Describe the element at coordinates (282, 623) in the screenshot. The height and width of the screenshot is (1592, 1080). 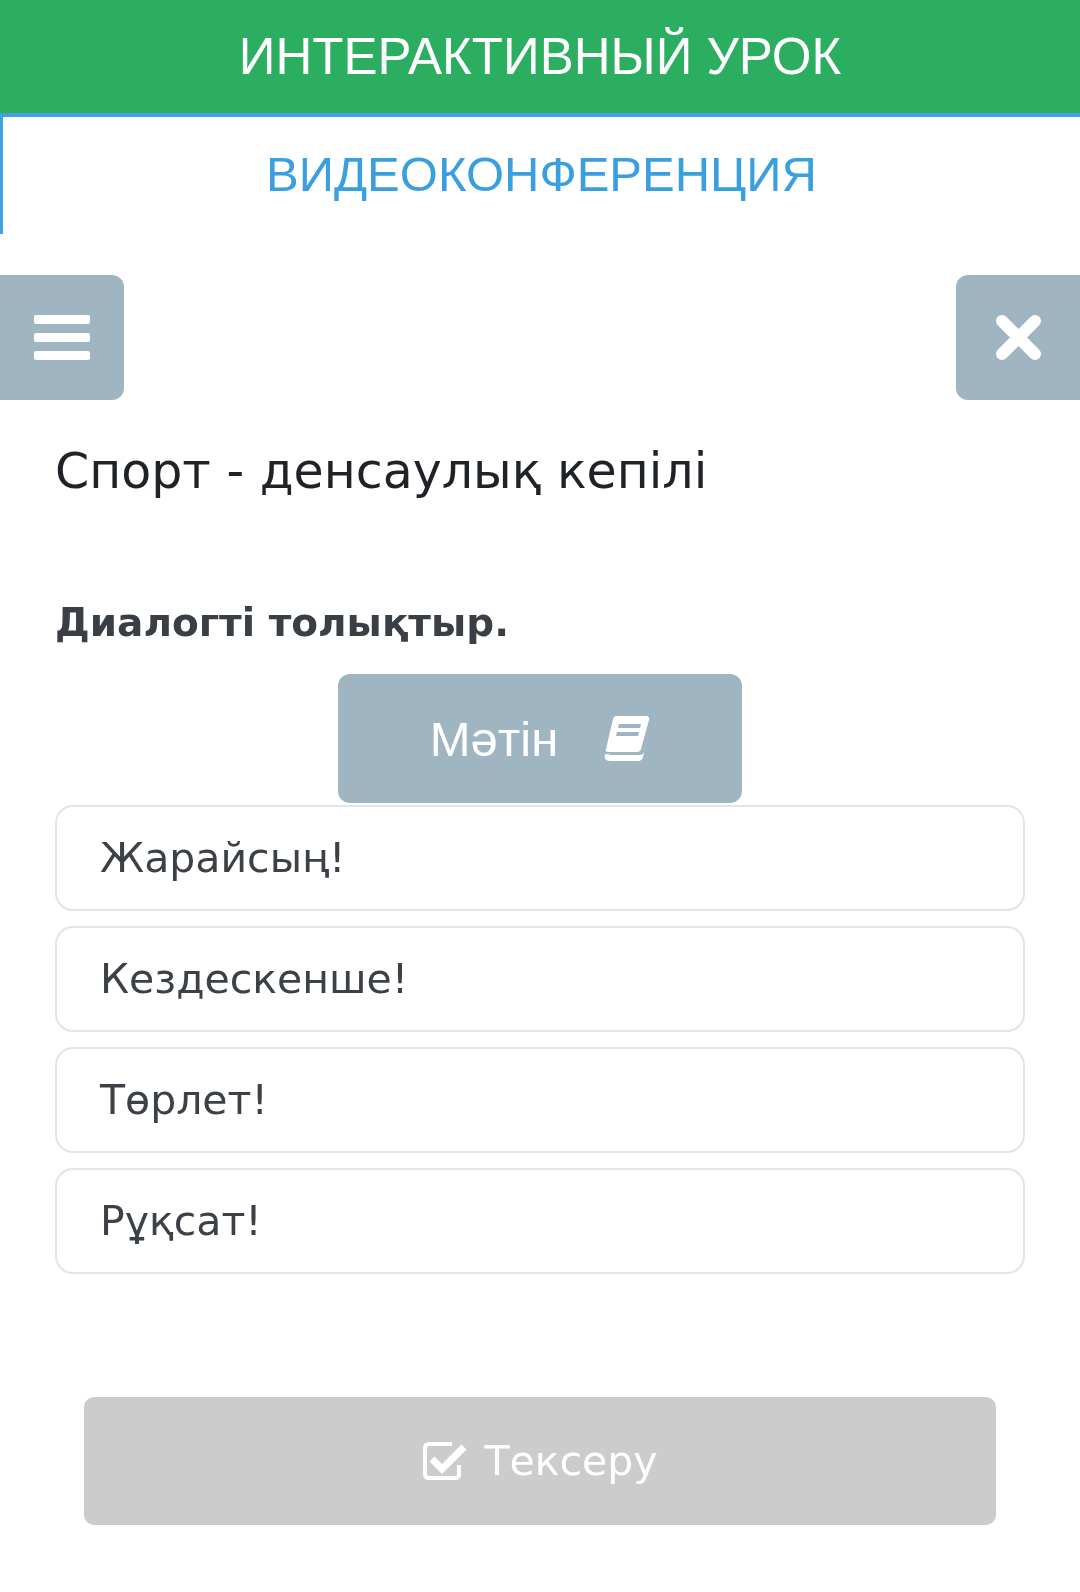
I see `instruction-text: Диалогті толықтыр.` at that location.